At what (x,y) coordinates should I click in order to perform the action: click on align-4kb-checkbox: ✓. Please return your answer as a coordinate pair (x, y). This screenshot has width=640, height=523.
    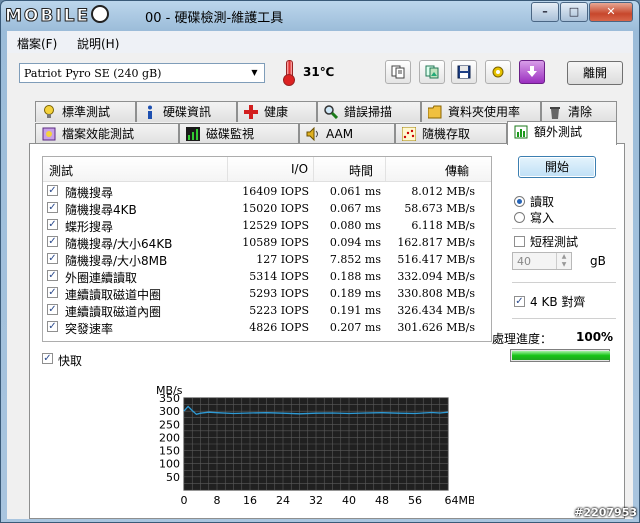
    Looking at the image, I should click on (519, 301).